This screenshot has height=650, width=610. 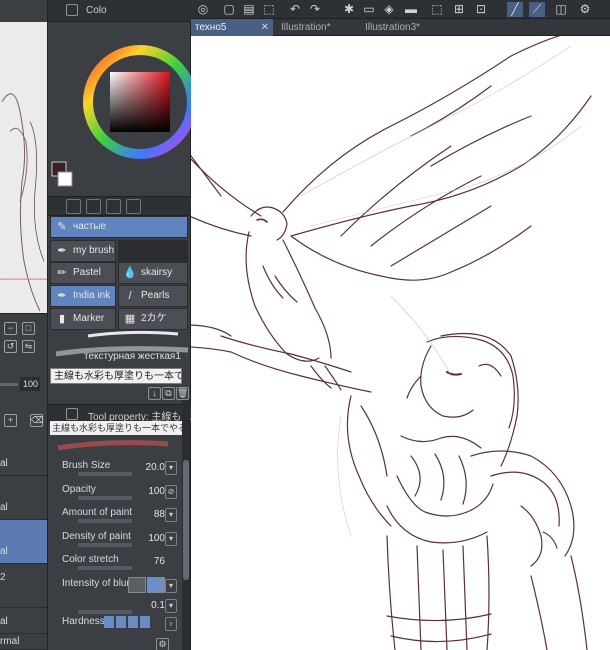 What do you see at coordinates (168, 393) in the screenshot?
I see `copy-icon: ⧉` at bounding box center [168, 393].